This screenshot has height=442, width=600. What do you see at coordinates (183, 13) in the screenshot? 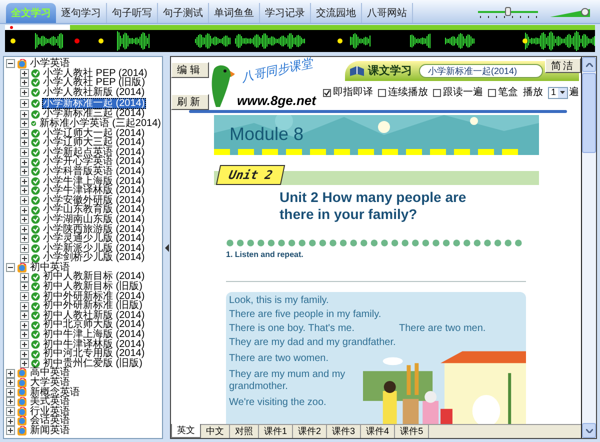
I see `toolbar-tab: 句子测试` at bounding box center [183, 13].